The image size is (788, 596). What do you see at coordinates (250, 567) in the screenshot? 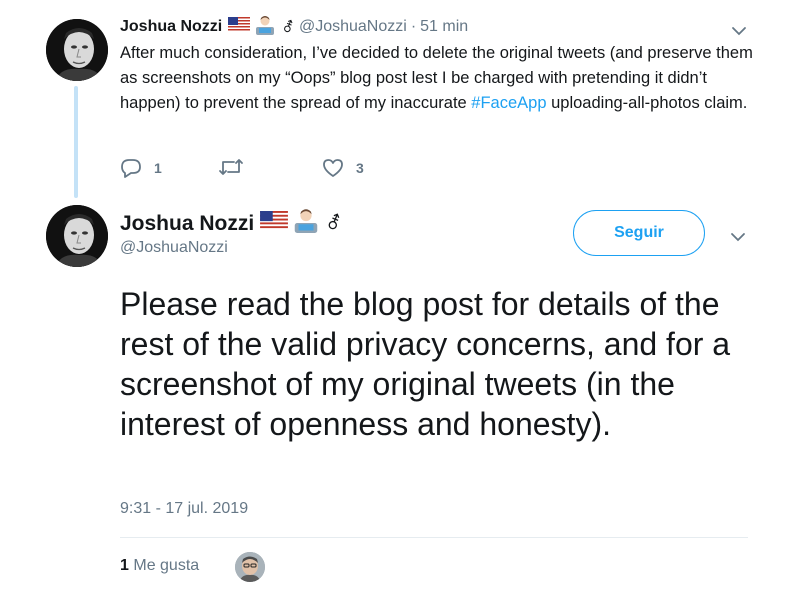
I see `liker-avatar` at bounding box center [250, 567].